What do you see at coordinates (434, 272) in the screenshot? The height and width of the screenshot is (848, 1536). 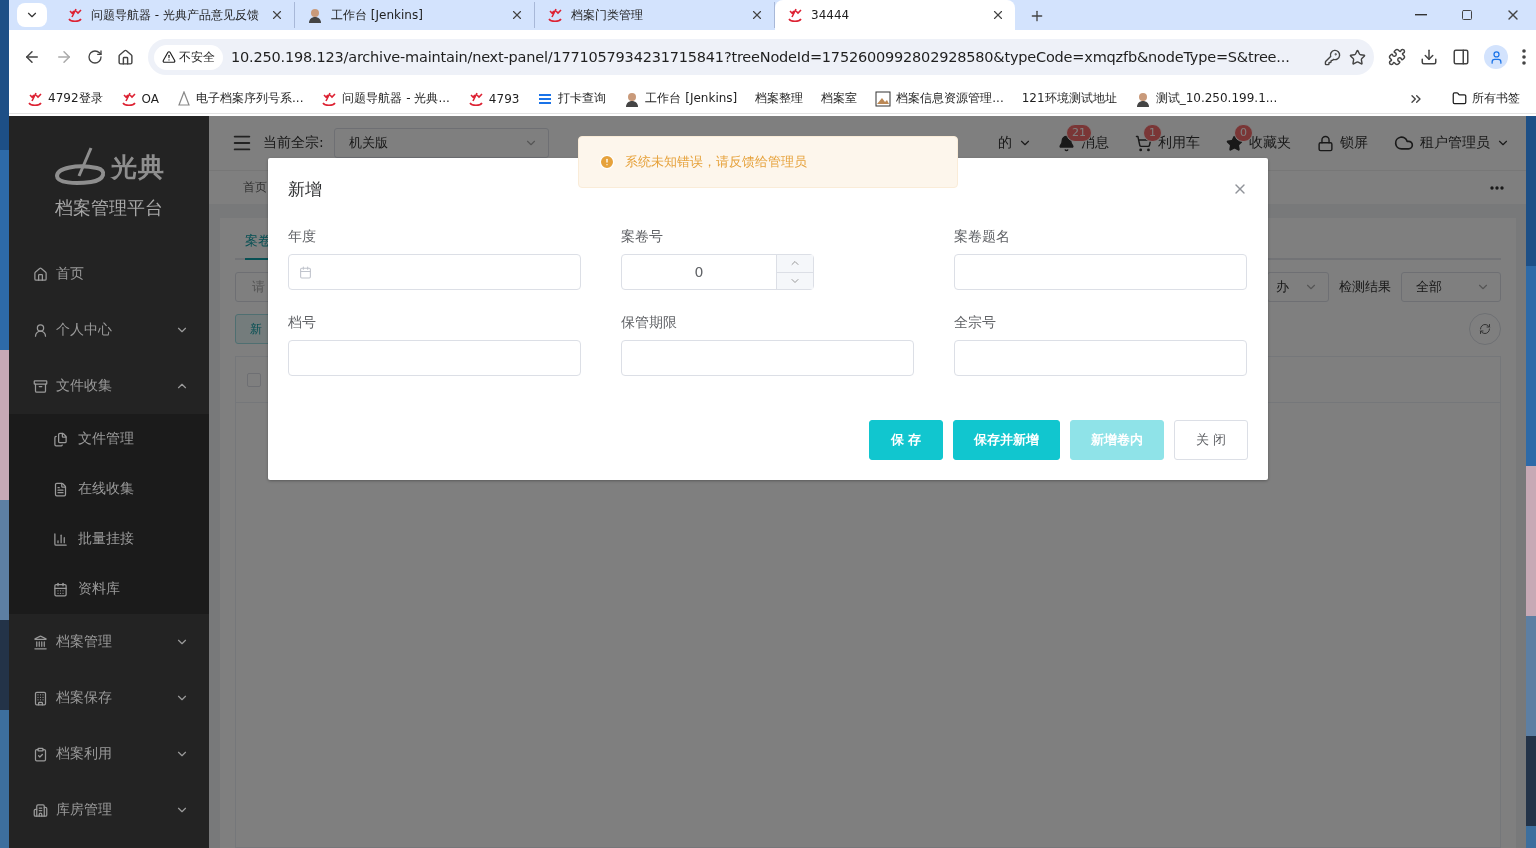 I see `date-field` at bounding box center [434, 272].